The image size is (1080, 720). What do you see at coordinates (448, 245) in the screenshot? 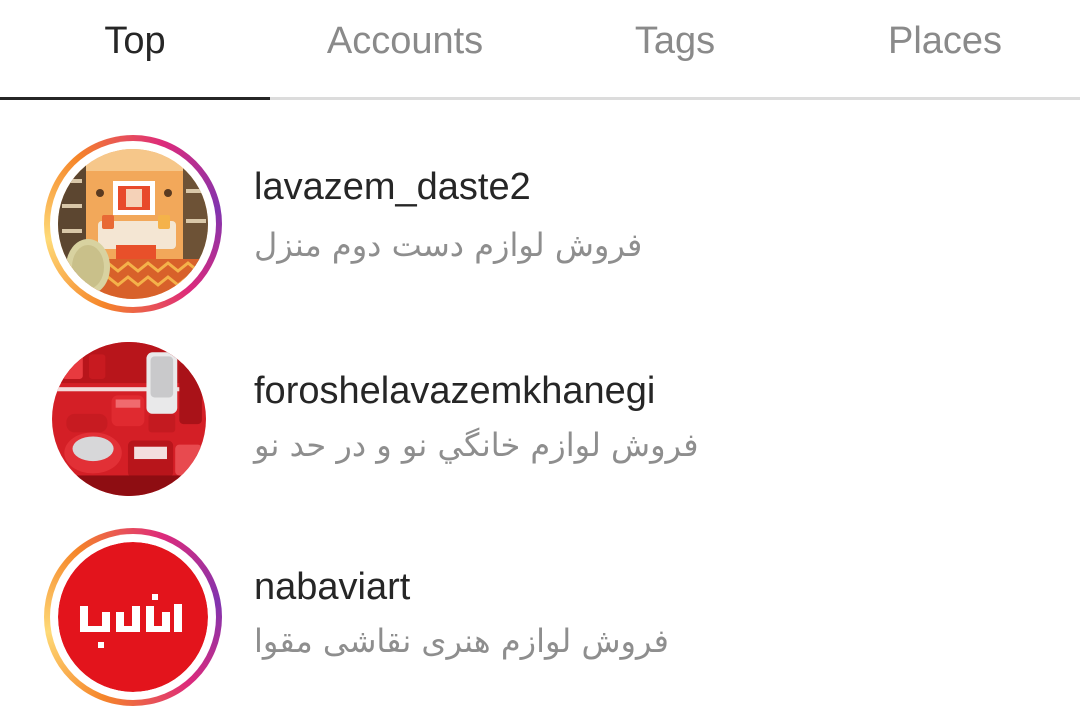
I see `result-subtitle: فروش لوازم دست دوم منزل` at bounding box center [448, 245].